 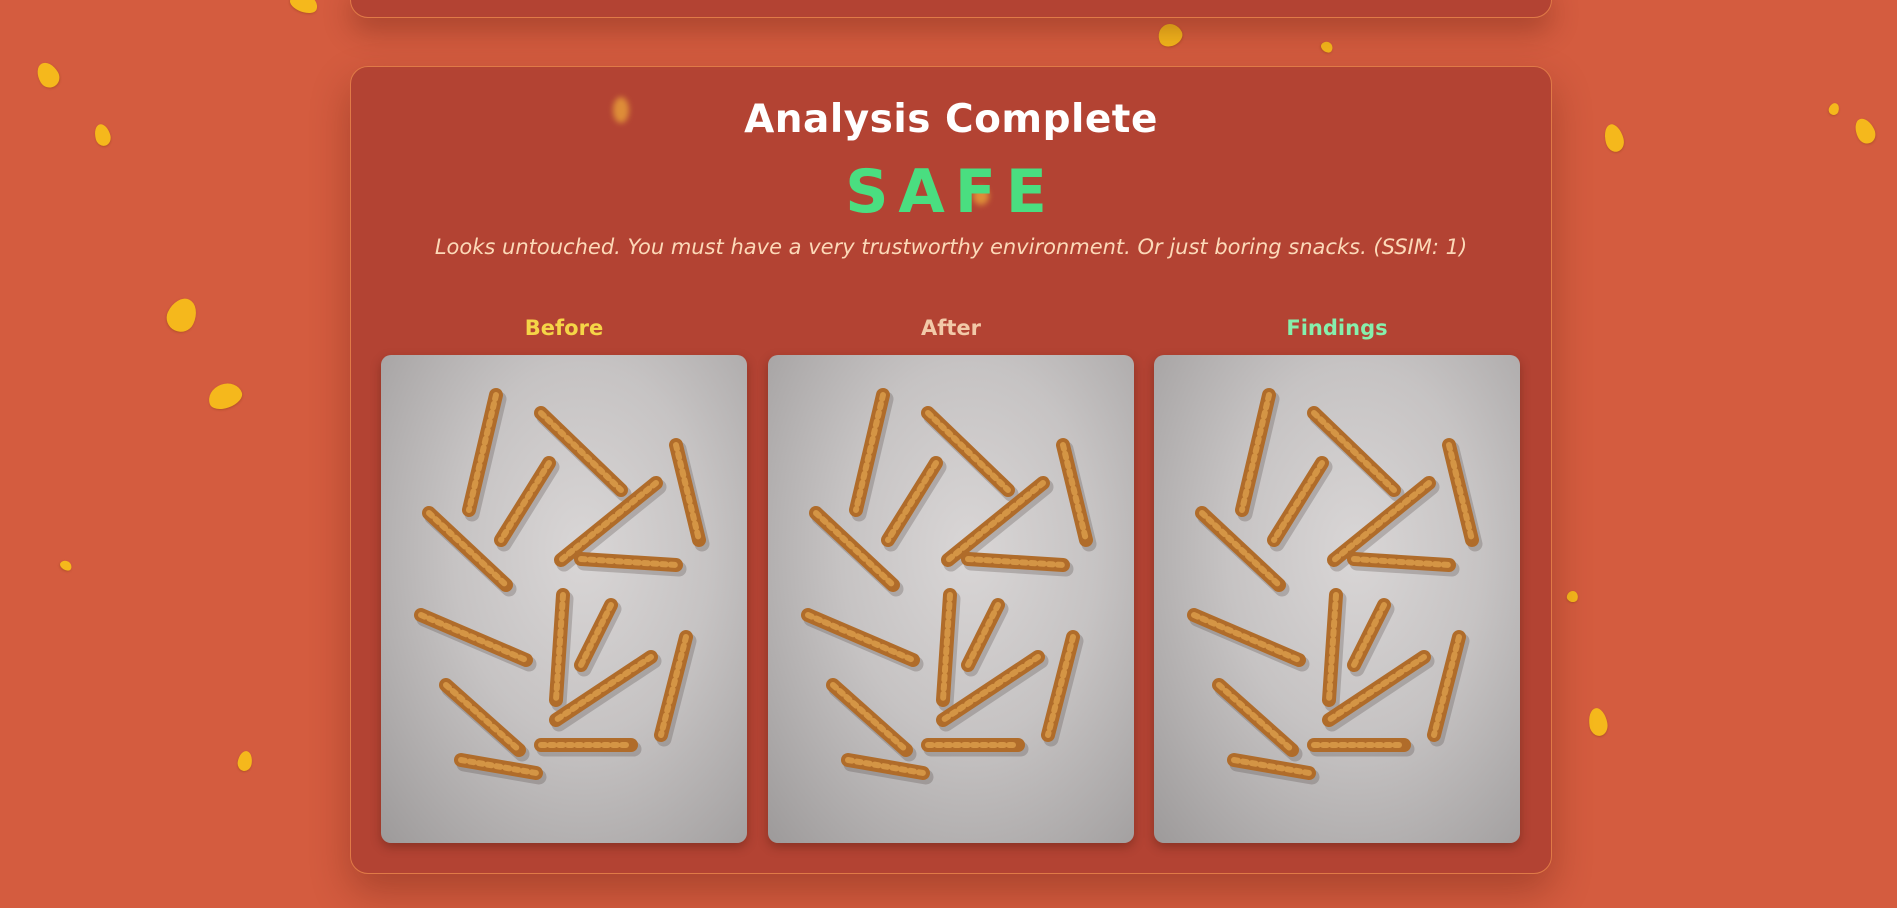 What do you see at coordinates (564, 328) in the screenshot?
I see `before-label: Before` at bounding box center [564, 328].